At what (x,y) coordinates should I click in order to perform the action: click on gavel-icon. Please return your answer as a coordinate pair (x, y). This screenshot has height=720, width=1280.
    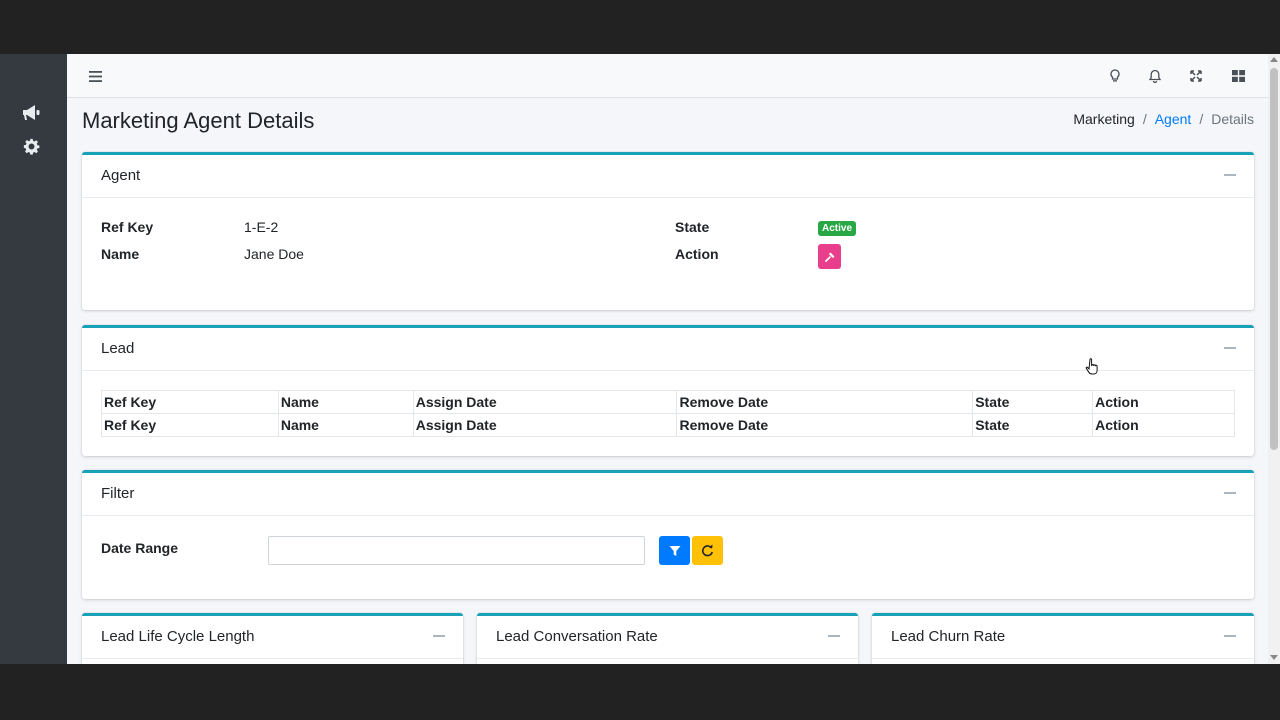
    Looking at the image, I should click on (829, 257).